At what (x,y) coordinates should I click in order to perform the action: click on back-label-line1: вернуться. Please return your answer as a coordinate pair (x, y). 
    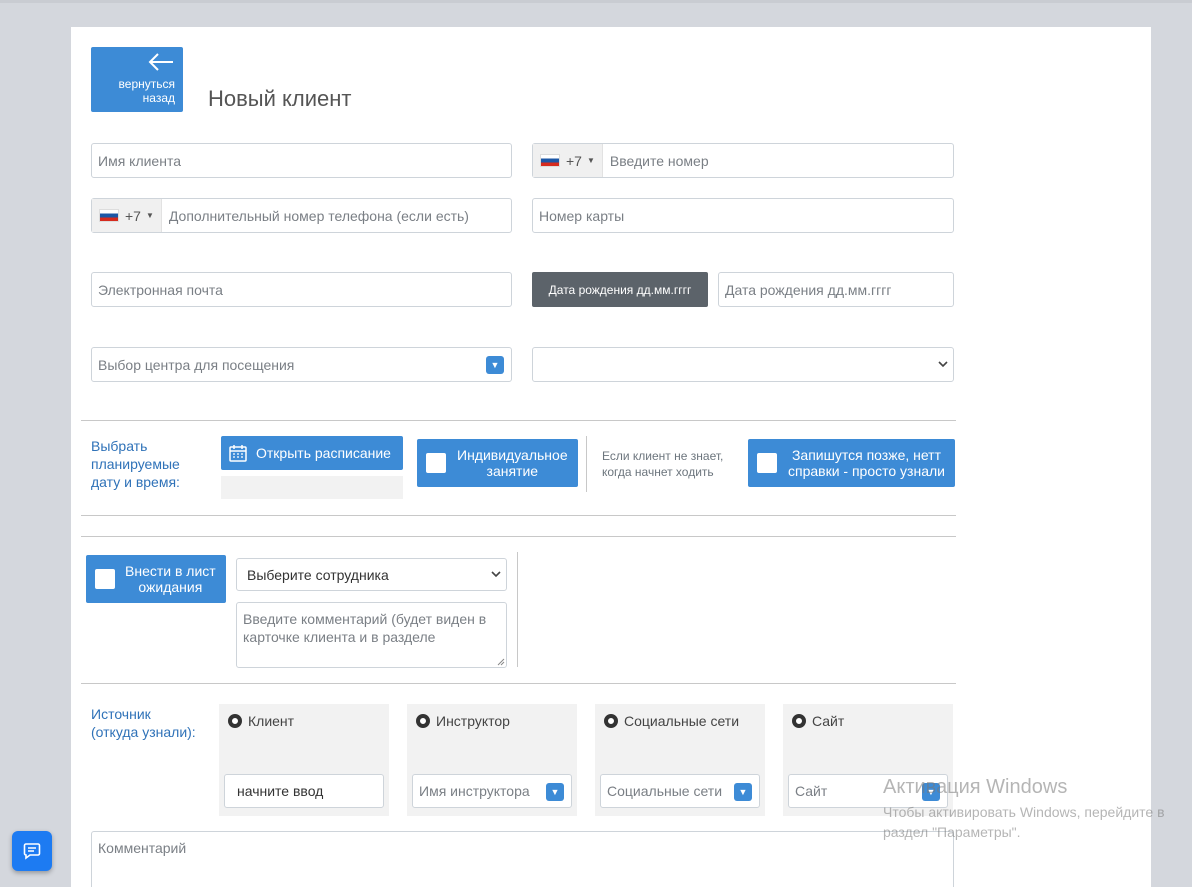
    Looking at the image, I should click on (146, 84).